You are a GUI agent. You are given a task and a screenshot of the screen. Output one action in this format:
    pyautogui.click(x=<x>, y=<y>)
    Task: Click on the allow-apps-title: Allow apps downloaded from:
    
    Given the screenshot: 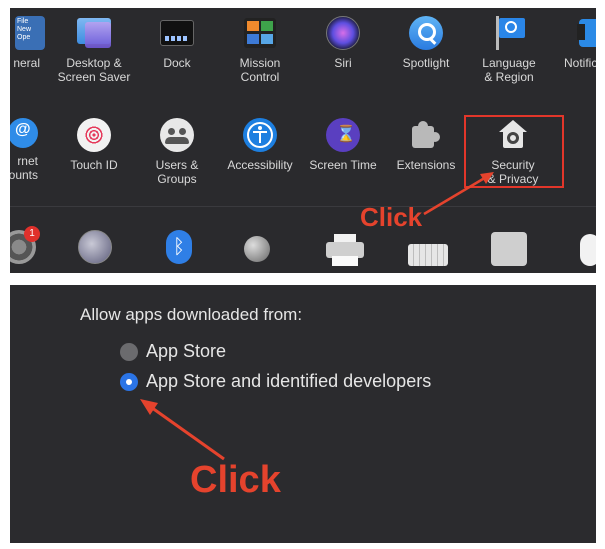 What is the action you would take?
    pyautogui.click(x=191, y=314)
    